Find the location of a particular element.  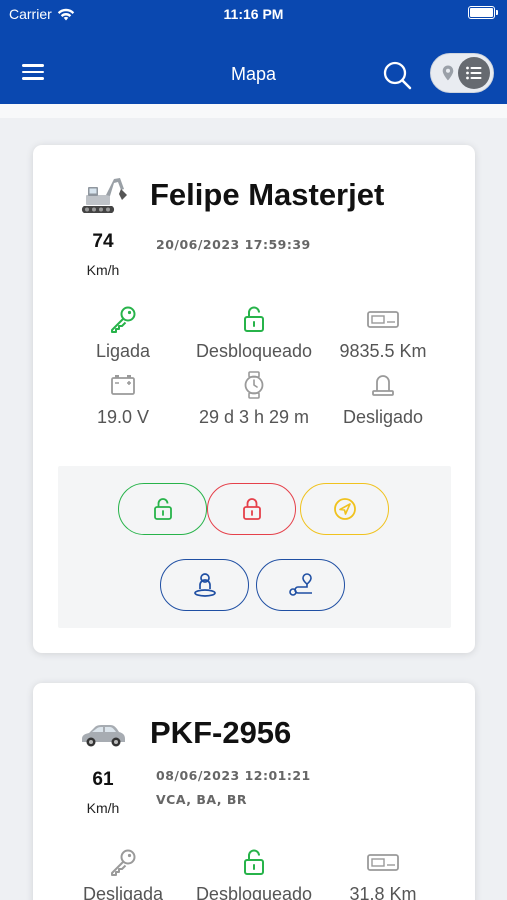

map-pin-icon is located at coordinates (448, 73).